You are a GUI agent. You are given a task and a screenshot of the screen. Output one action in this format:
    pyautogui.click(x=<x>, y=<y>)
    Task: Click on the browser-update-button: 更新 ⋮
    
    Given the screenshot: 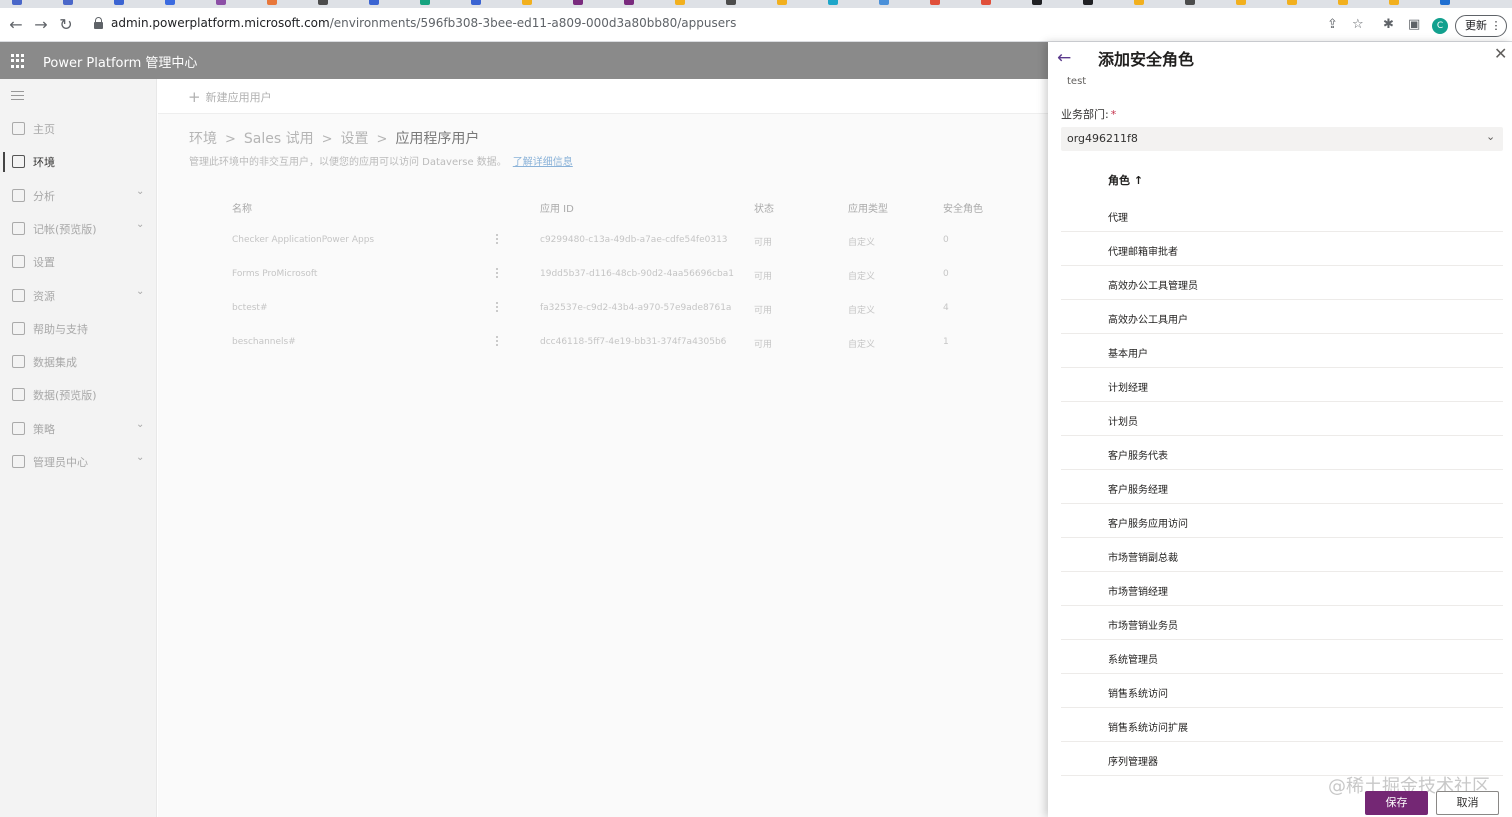 What is the action you would take?
    pyautogui.click(x=1481, y=26)
    